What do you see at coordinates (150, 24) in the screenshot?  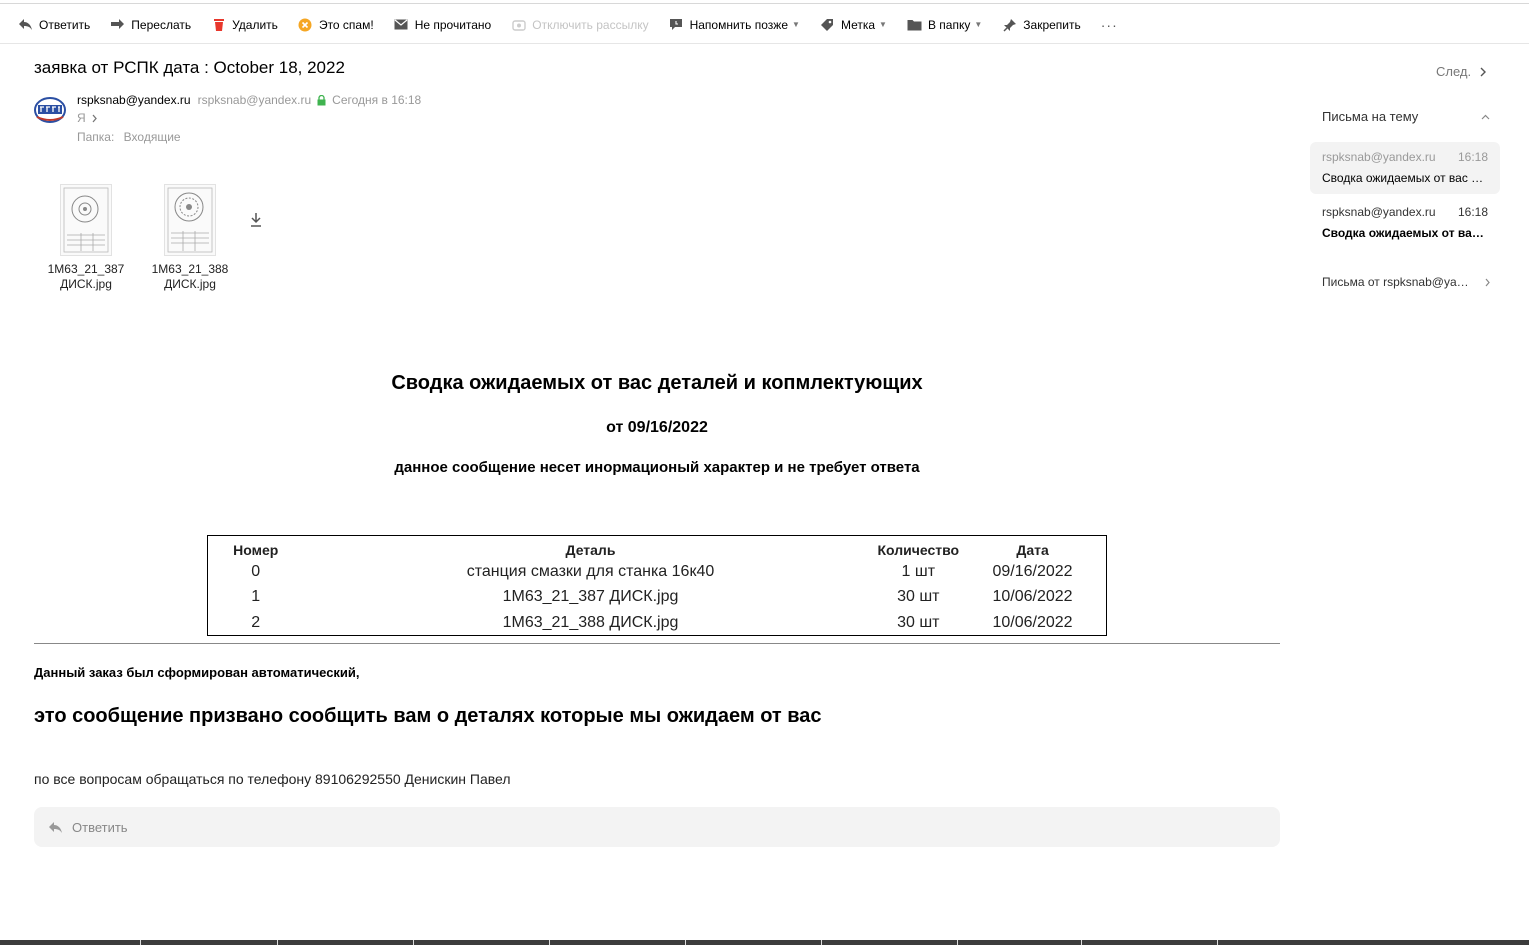 I see `forward-button: Переслать` at bounding box center [150, 24].